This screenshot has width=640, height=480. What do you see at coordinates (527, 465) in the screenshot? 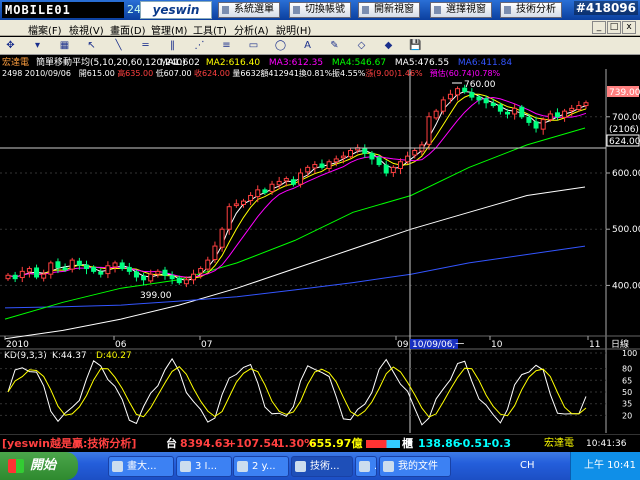
I see `language-indicator: CH` at bounding box center [527, 465].